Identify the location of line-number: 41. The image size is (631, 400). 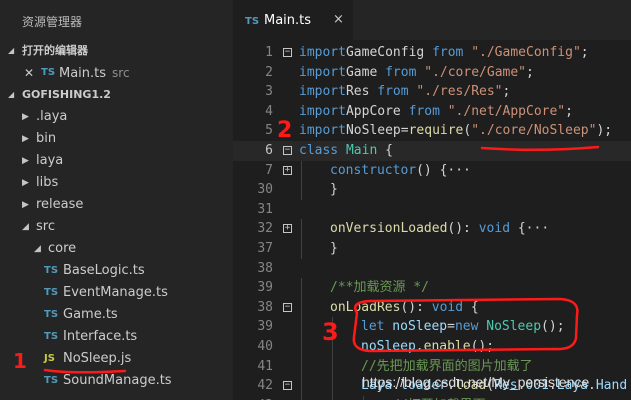
(265, 366).